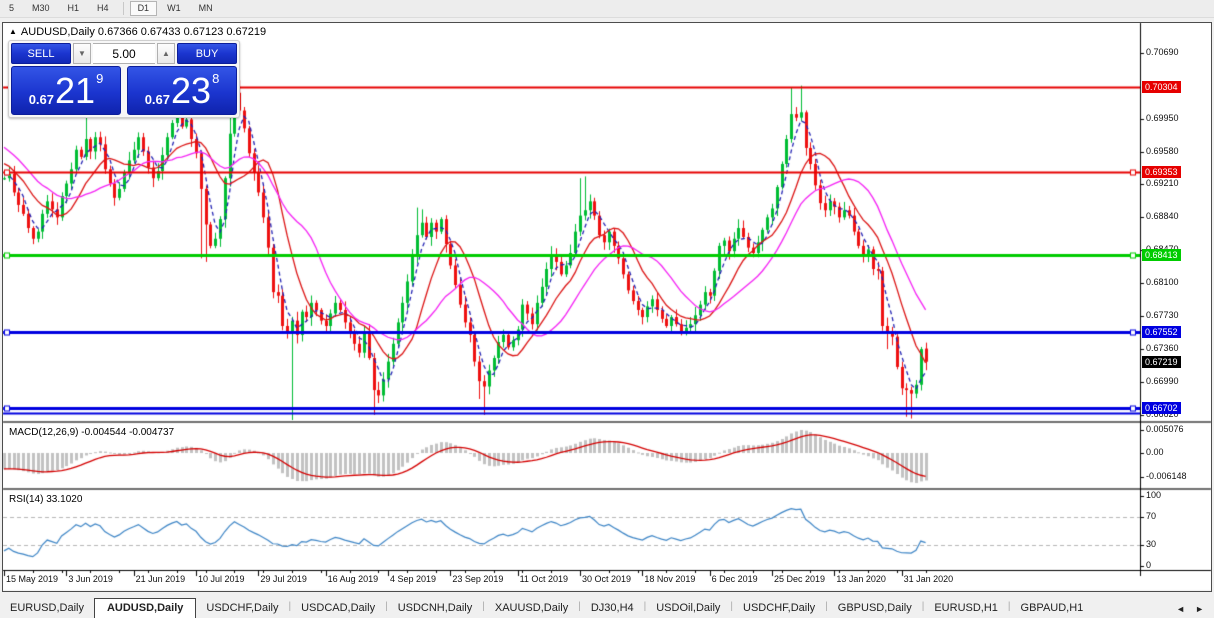 This screenshot has height=618, width=1214. I want to click on price-axis-label: 0.68100, so click(1162, 282).